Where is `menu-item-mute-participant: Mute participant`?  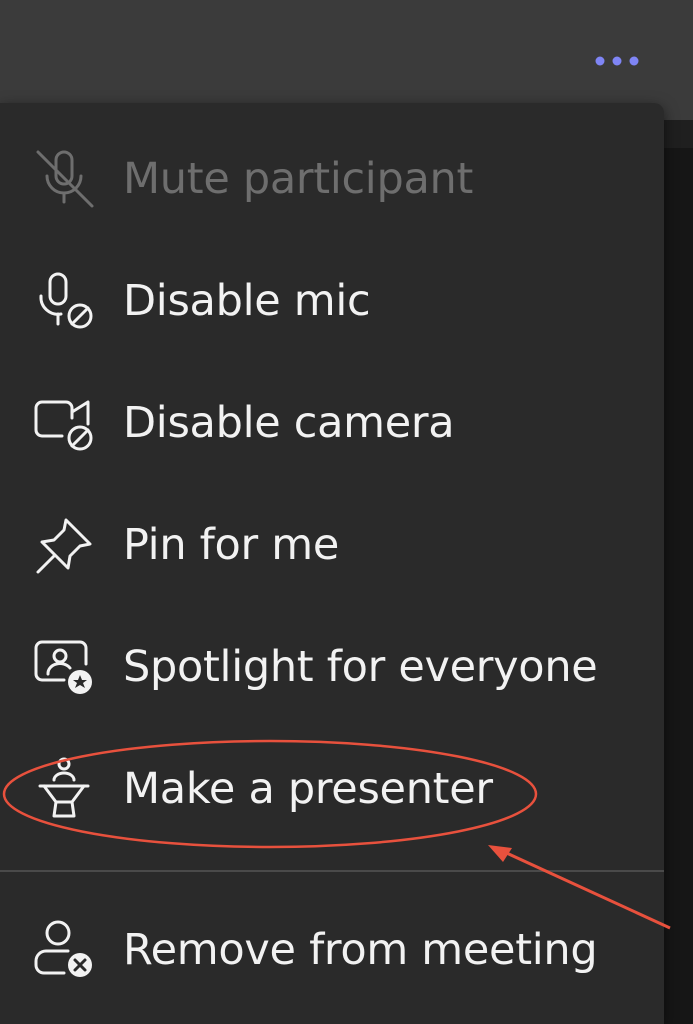
menu-item-mute-participant: Mute participant is located at coordinates (332, 181).